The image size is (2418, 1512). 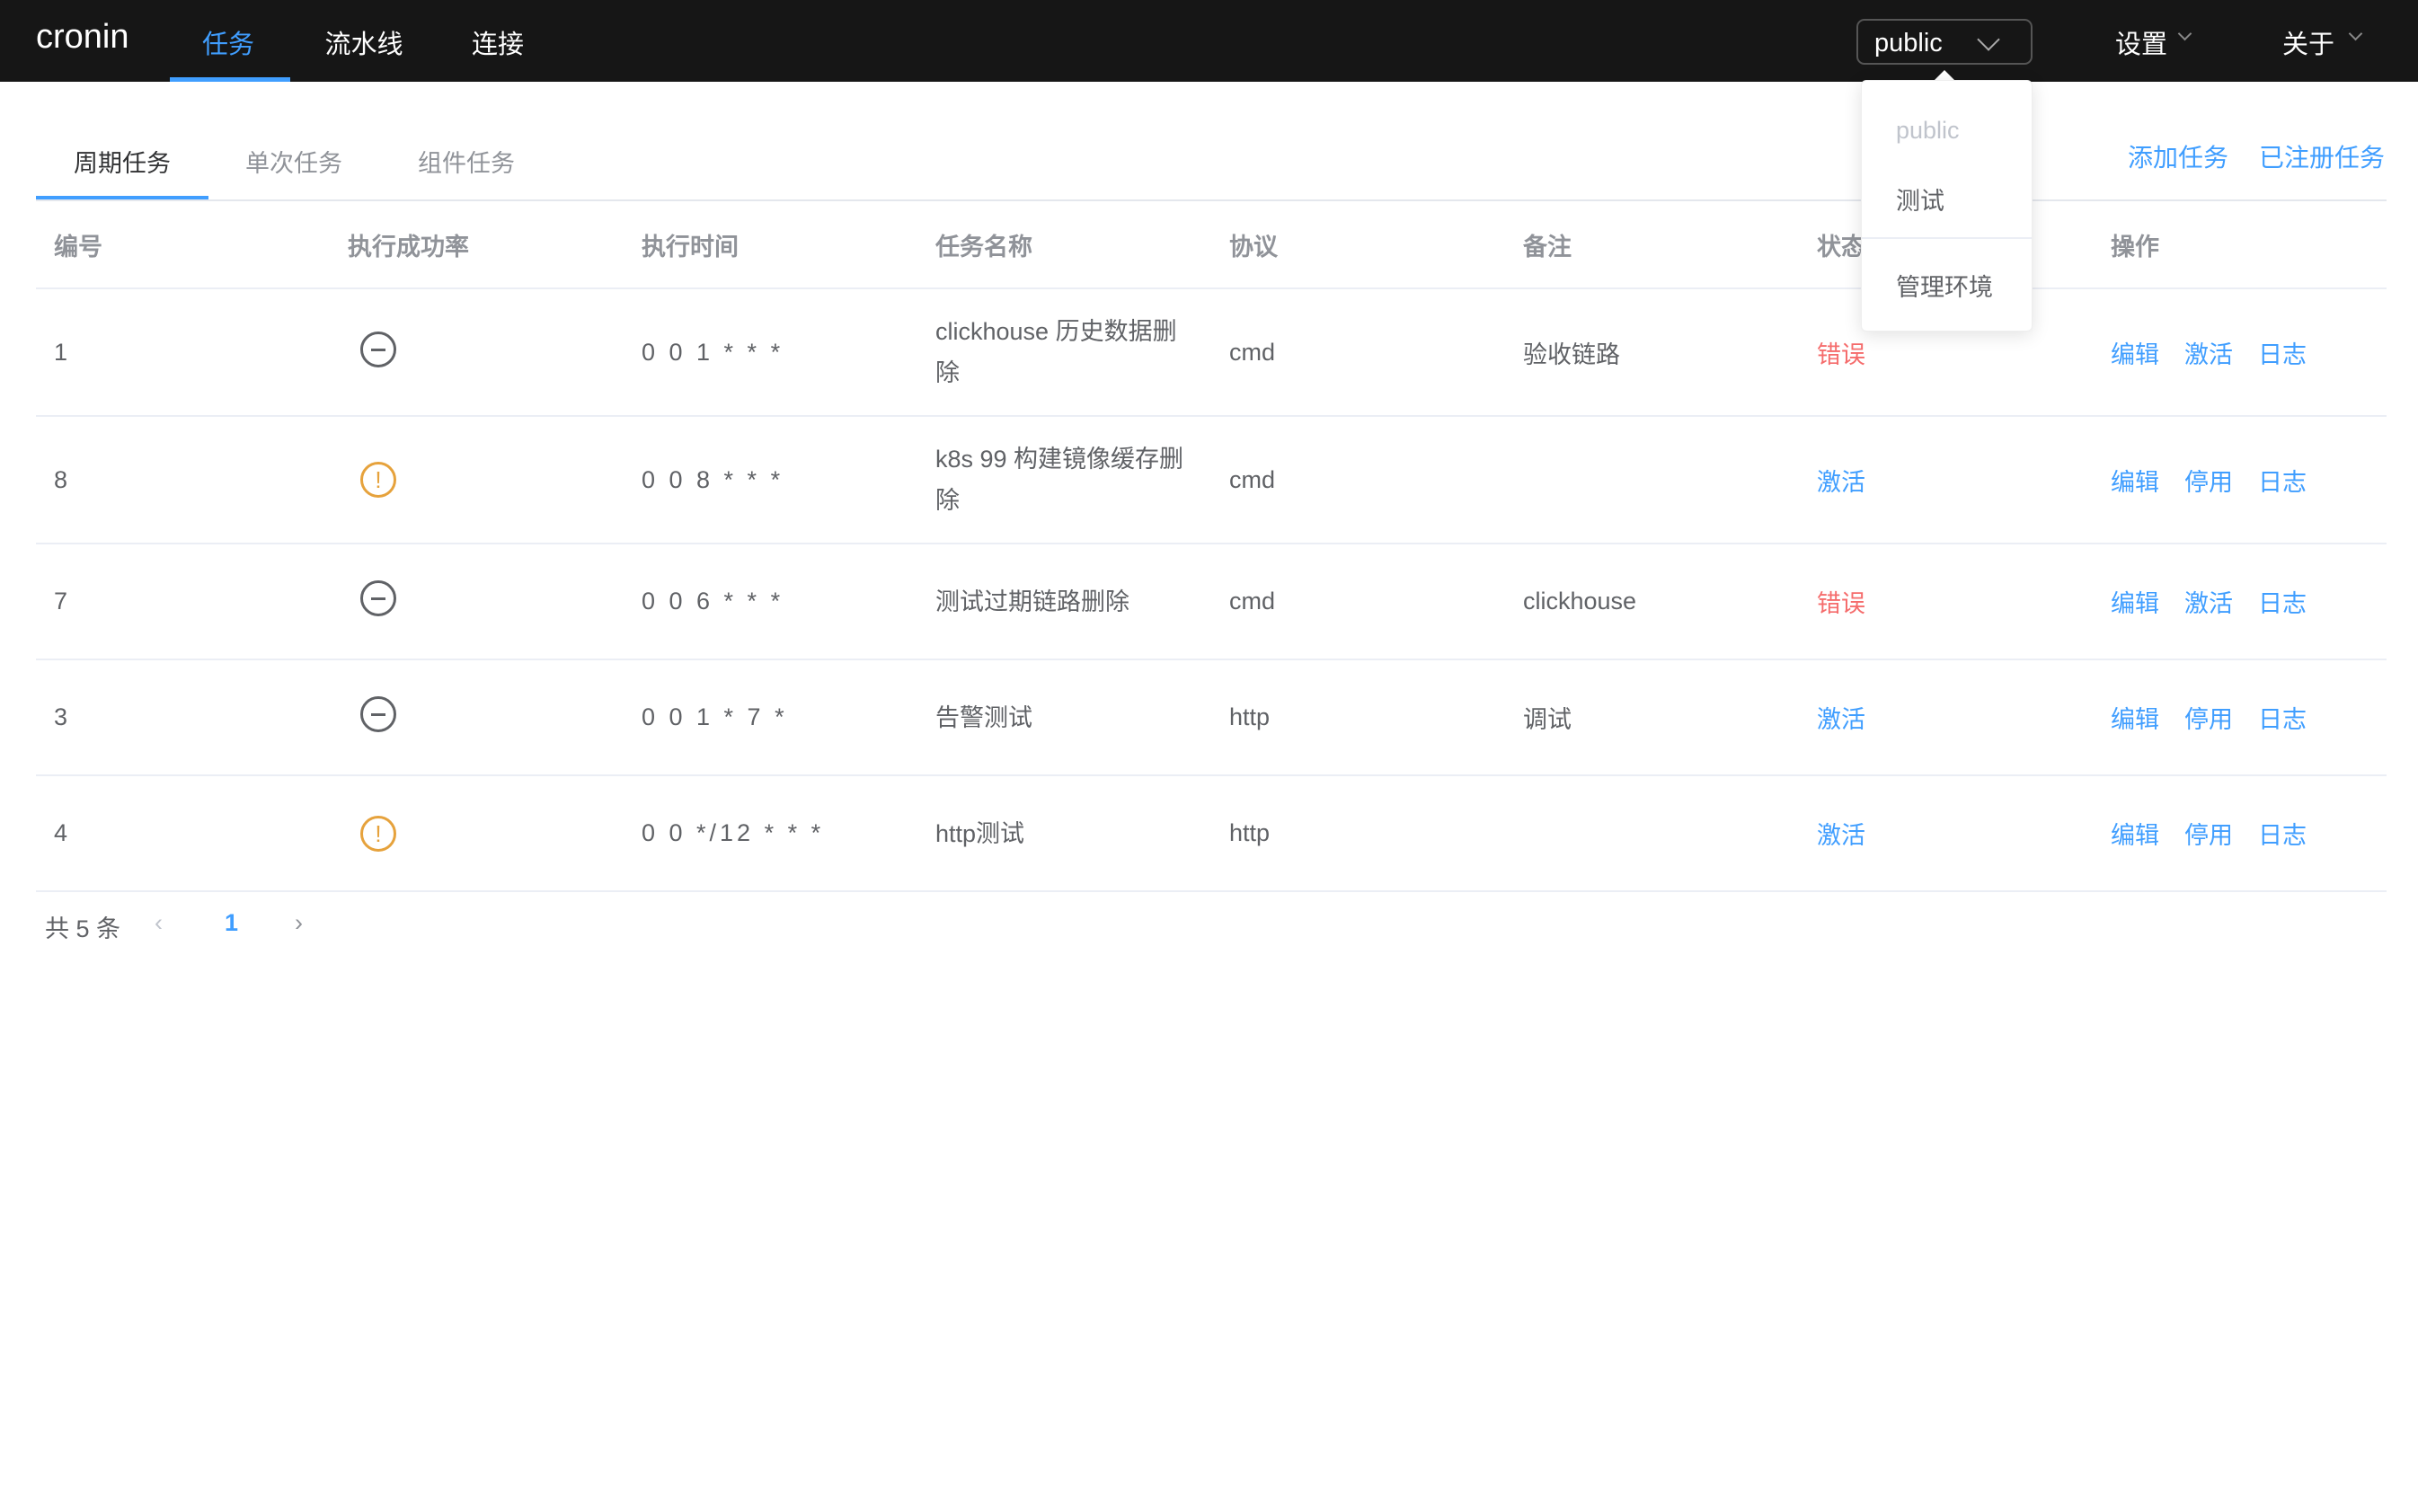 What do you see at coordinates (1928, 131) in the screenshot?
I see `env-option-public: public` at bounding box center [1928, 131].